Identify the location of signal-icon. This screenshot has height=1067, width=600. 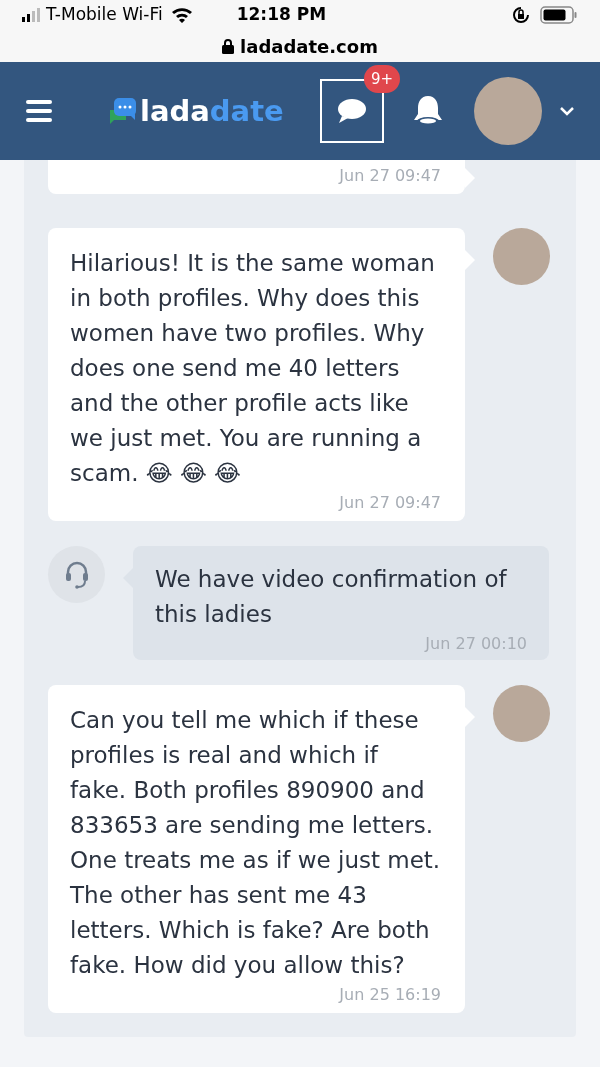
(31, 15).